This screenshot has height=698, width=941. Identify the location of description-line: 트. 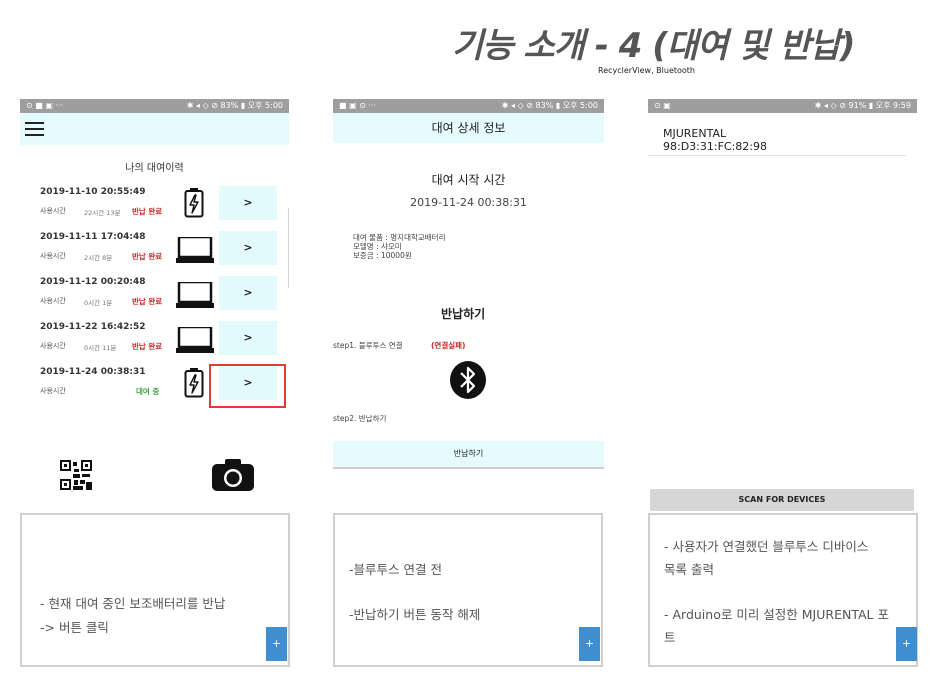
(670, 637).